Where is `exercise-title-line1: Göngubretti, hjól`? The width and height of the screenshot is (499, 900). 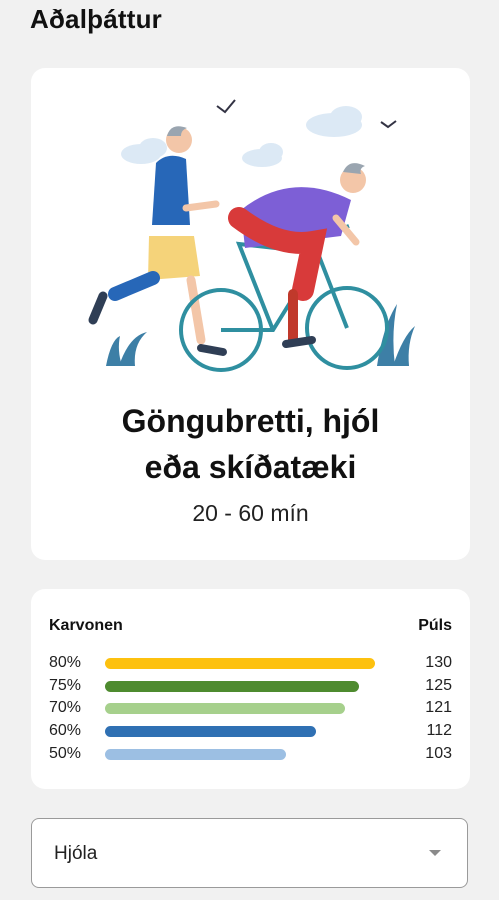 exercise-title-line1: Göngubretti, hjól is located at coordinates (250, 421).